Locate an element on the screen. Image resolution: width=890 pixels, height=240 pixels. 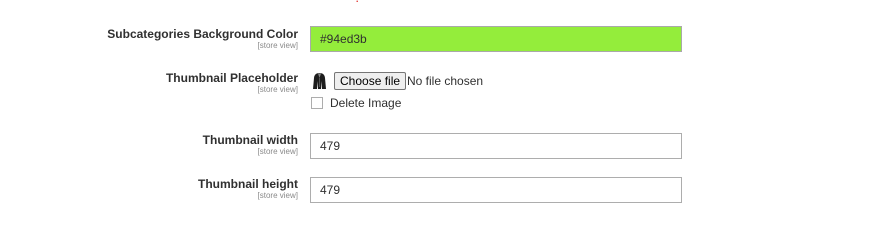
thumbnail-height-input is located at coordinates (496, 190).